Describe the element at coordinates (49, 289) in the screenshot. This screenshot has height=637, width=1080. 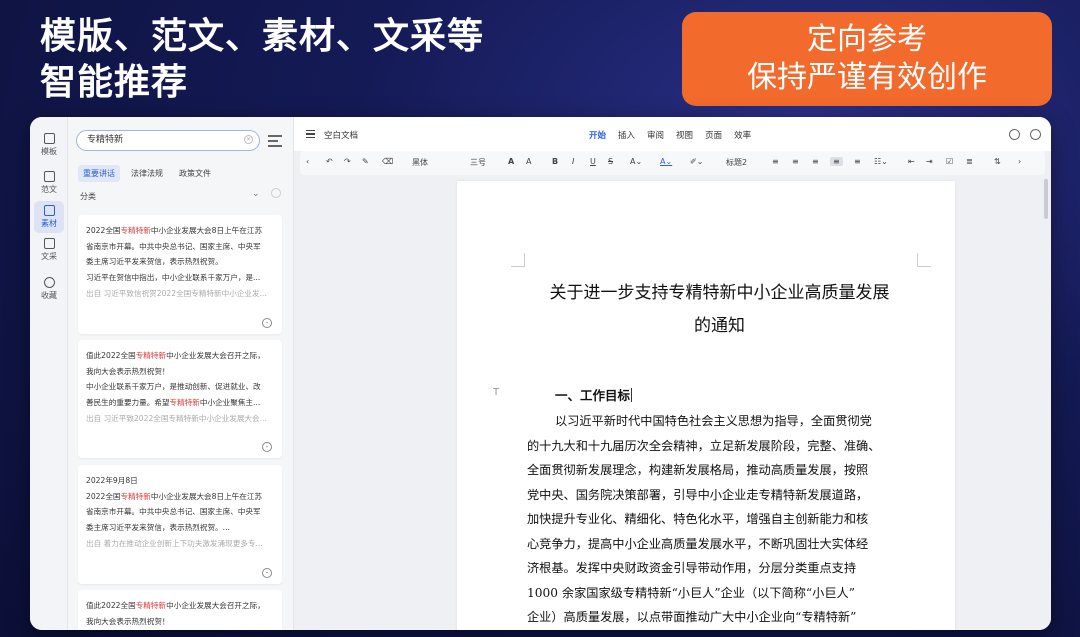
I see `rail-item-favorite: 收藏` at that location.